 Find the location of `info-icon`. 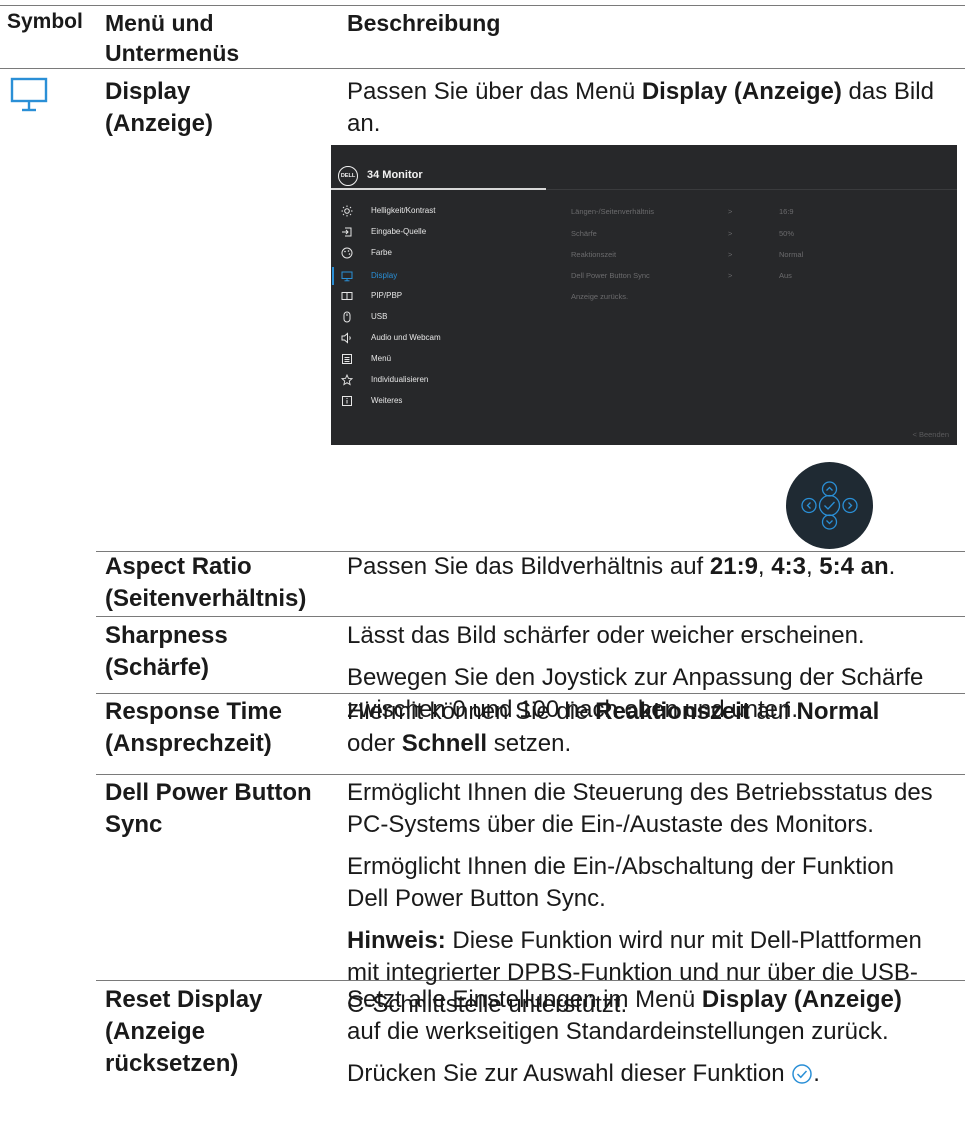

info-icon is located at coordinates (347, 401).